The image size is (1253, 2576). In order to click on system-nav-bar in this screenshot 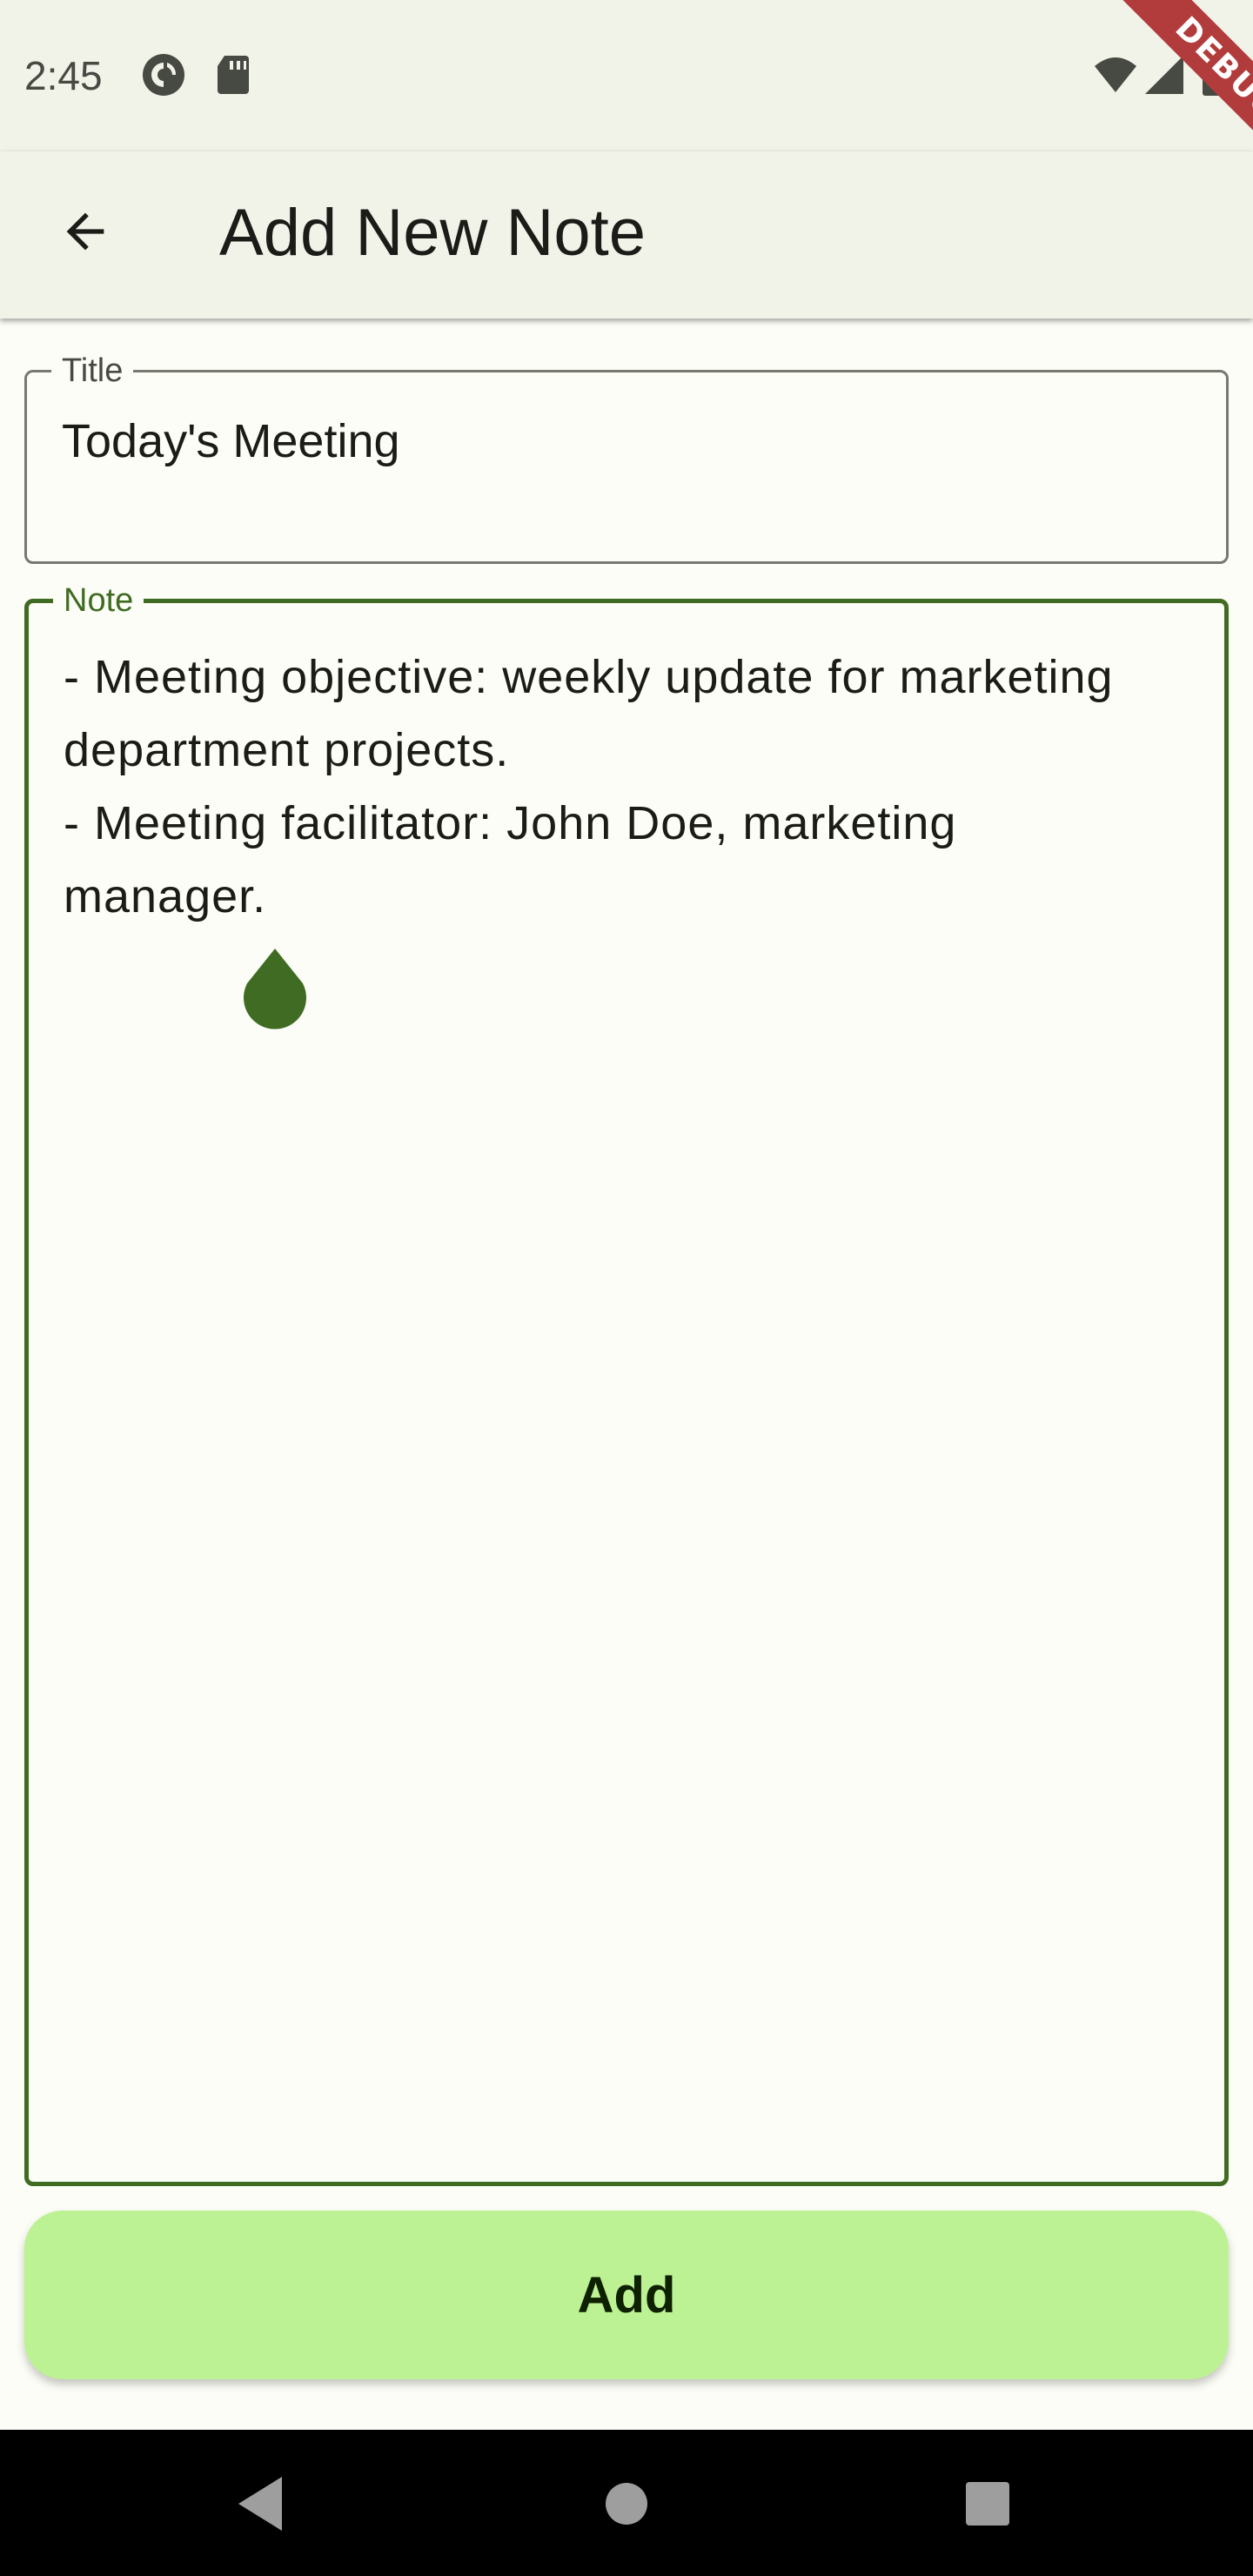, I will do `click(626, 2503)`.